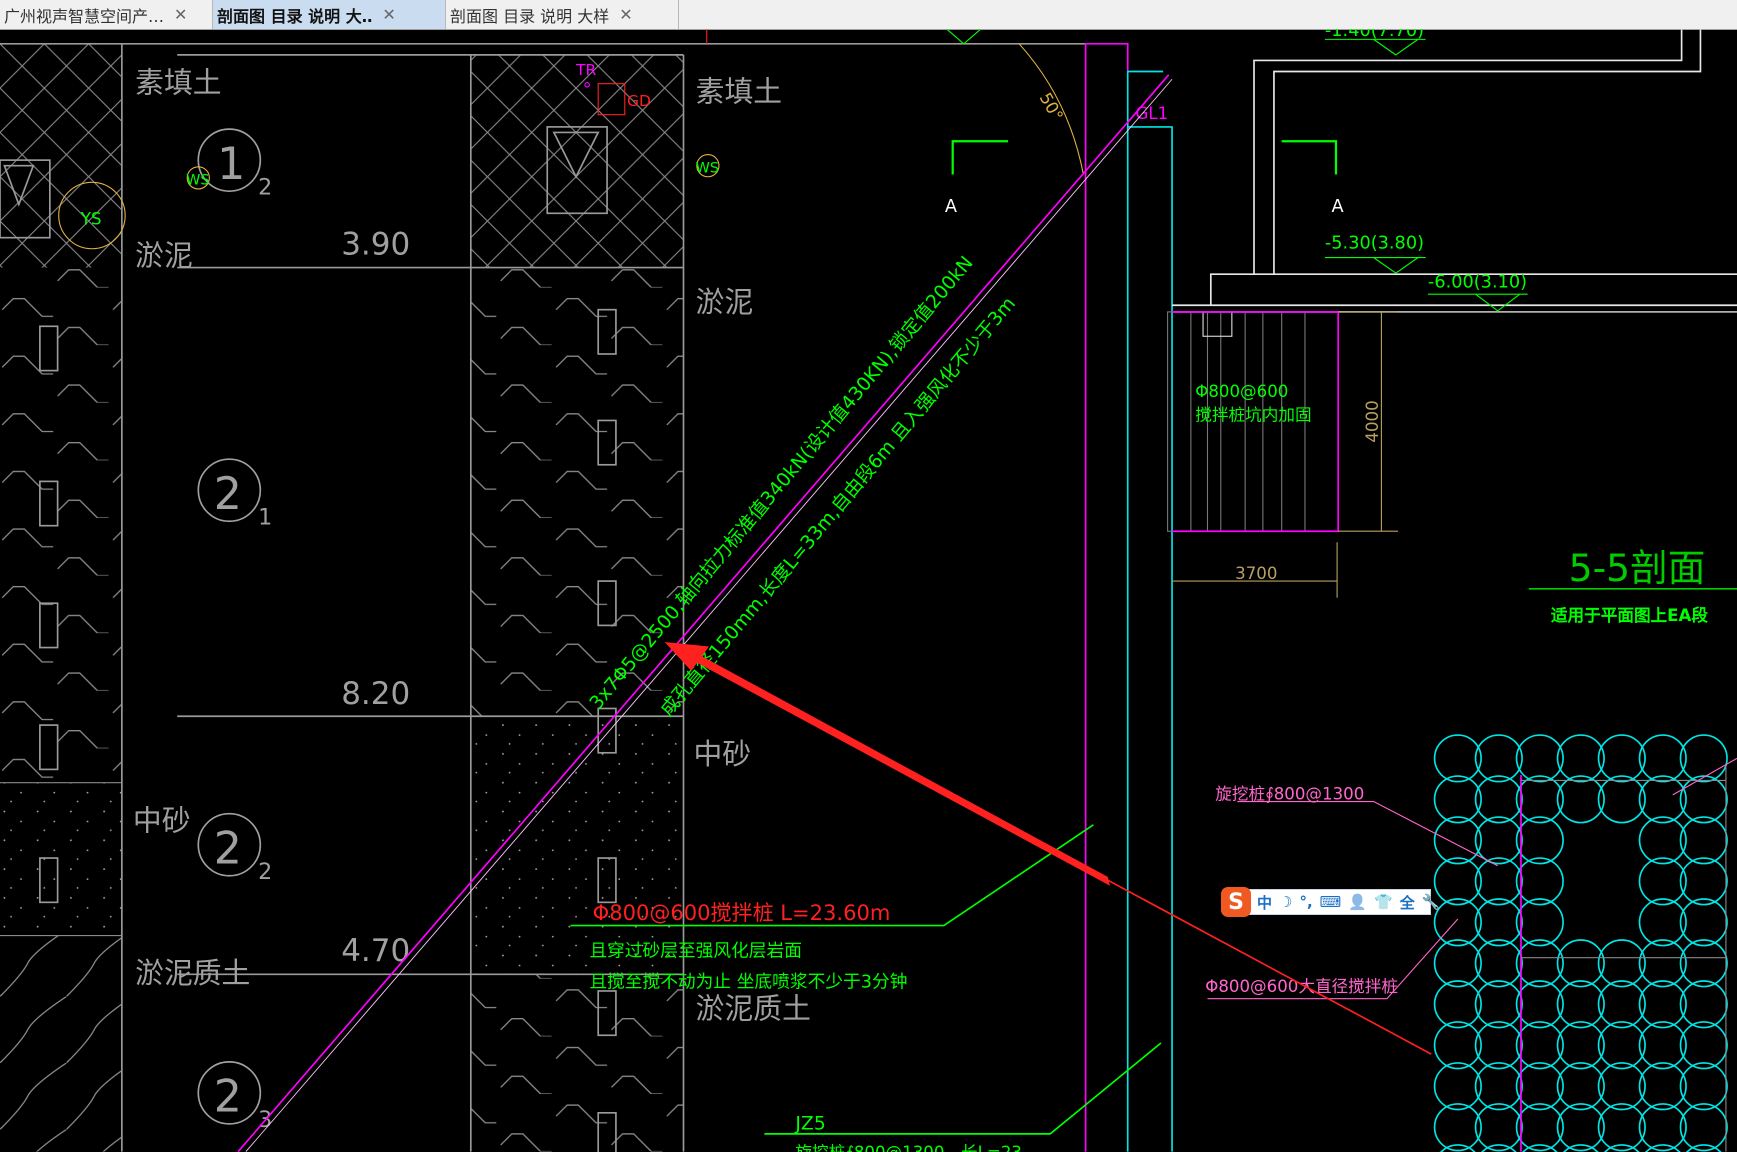 This screenshot has width=1737, height=1152. What do you see at coordinates (1305, 902) in the screenshot?
I see `punctuation-icon: °,` at bounding box center [1305, 902].